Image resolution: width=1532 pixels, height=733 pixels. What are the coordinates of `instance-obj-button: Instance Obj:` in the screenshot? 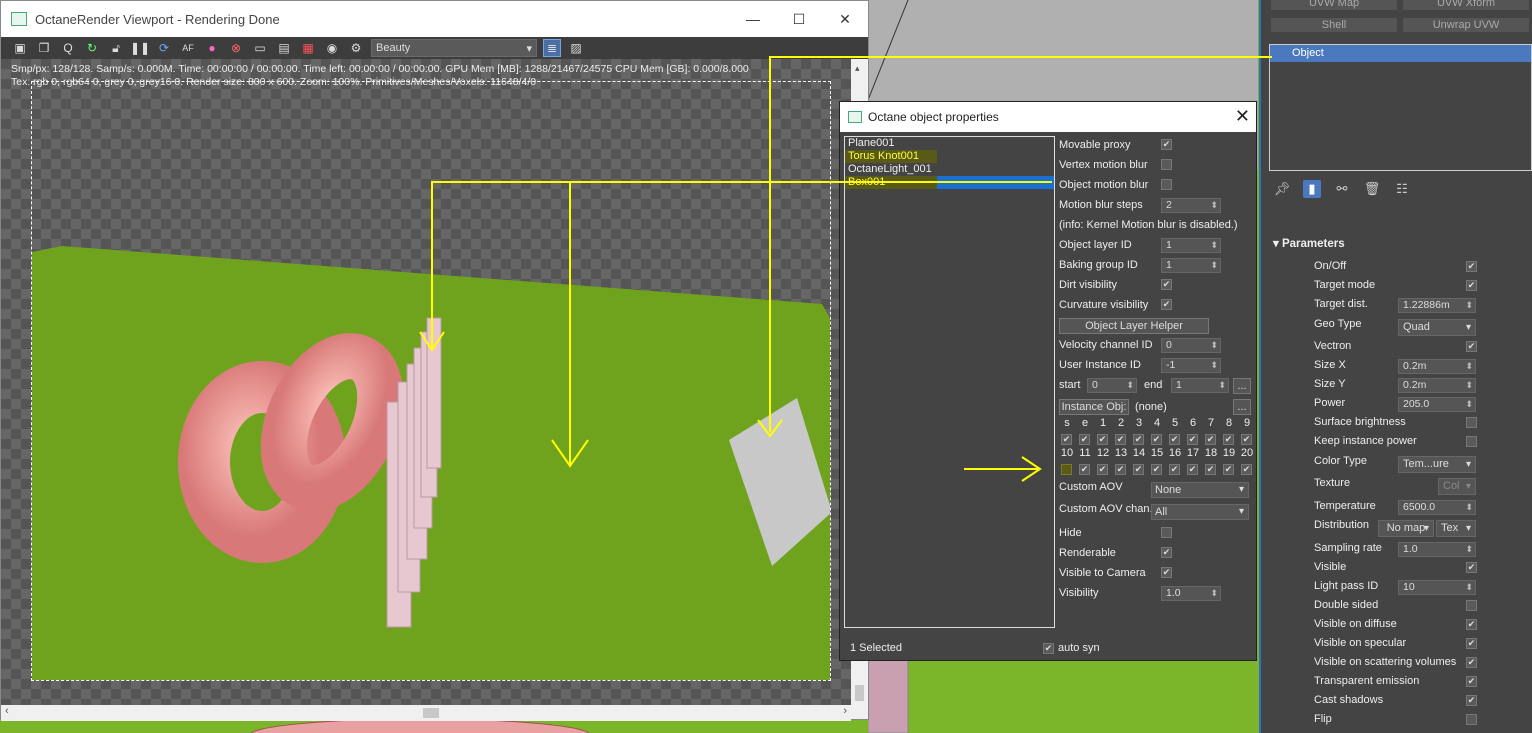 It's located at (1094, 407).